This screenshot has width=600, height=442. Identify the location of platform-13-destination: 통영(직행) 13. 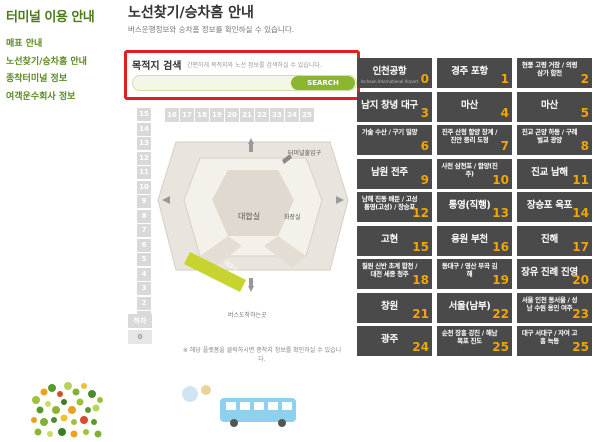
(474, 207).